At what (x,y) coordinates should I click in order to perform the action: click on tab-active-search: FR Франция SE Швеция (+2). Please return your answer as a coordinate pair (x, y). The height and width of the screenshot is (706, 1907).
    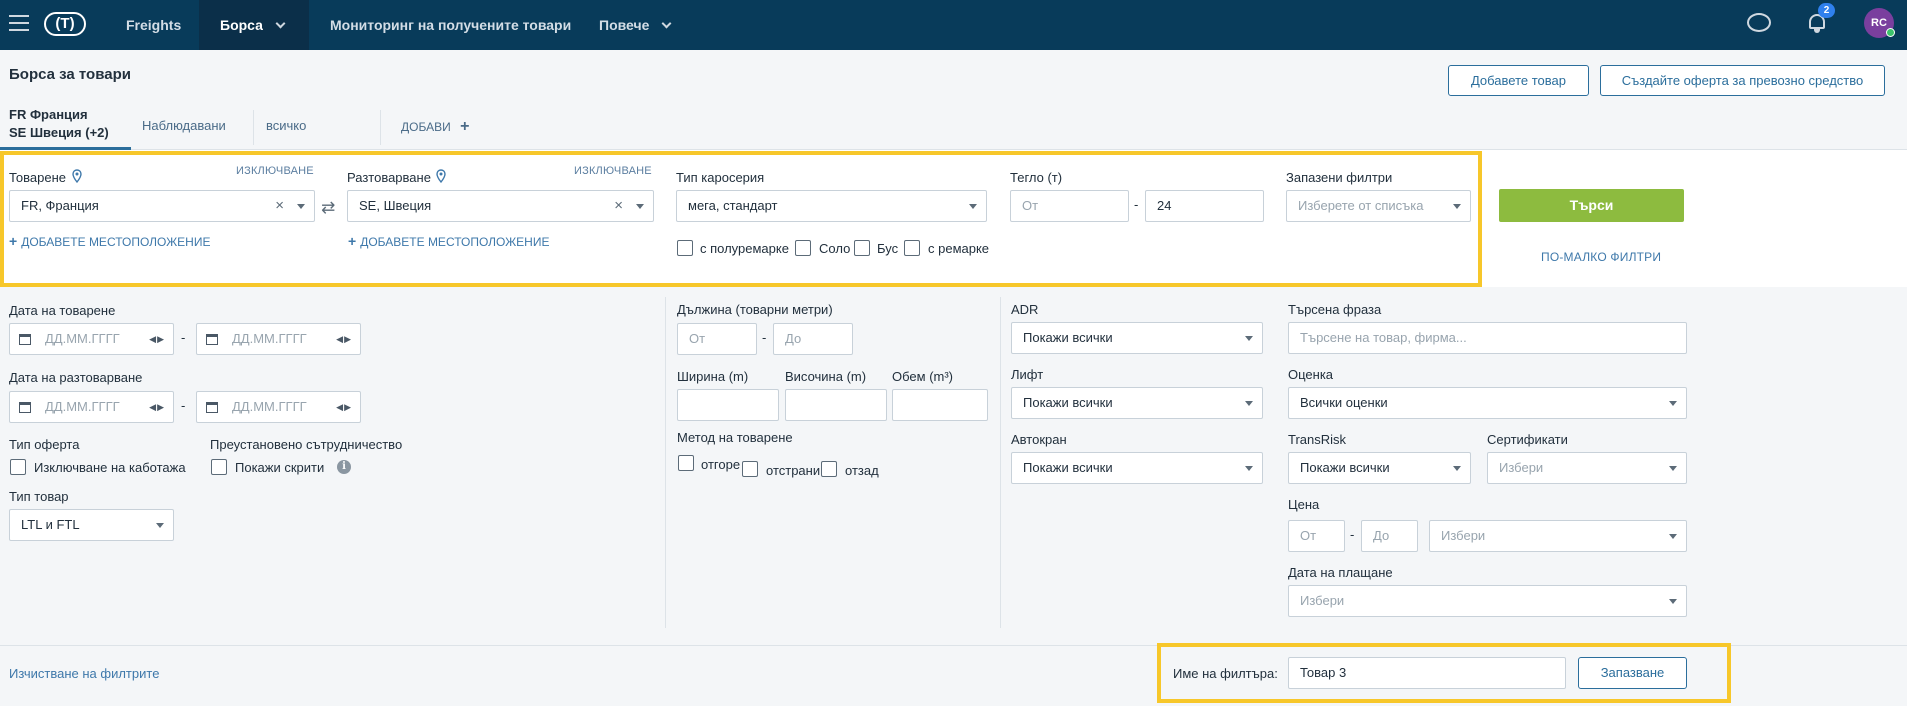
    Looking at the image, I should click on (59, 124).